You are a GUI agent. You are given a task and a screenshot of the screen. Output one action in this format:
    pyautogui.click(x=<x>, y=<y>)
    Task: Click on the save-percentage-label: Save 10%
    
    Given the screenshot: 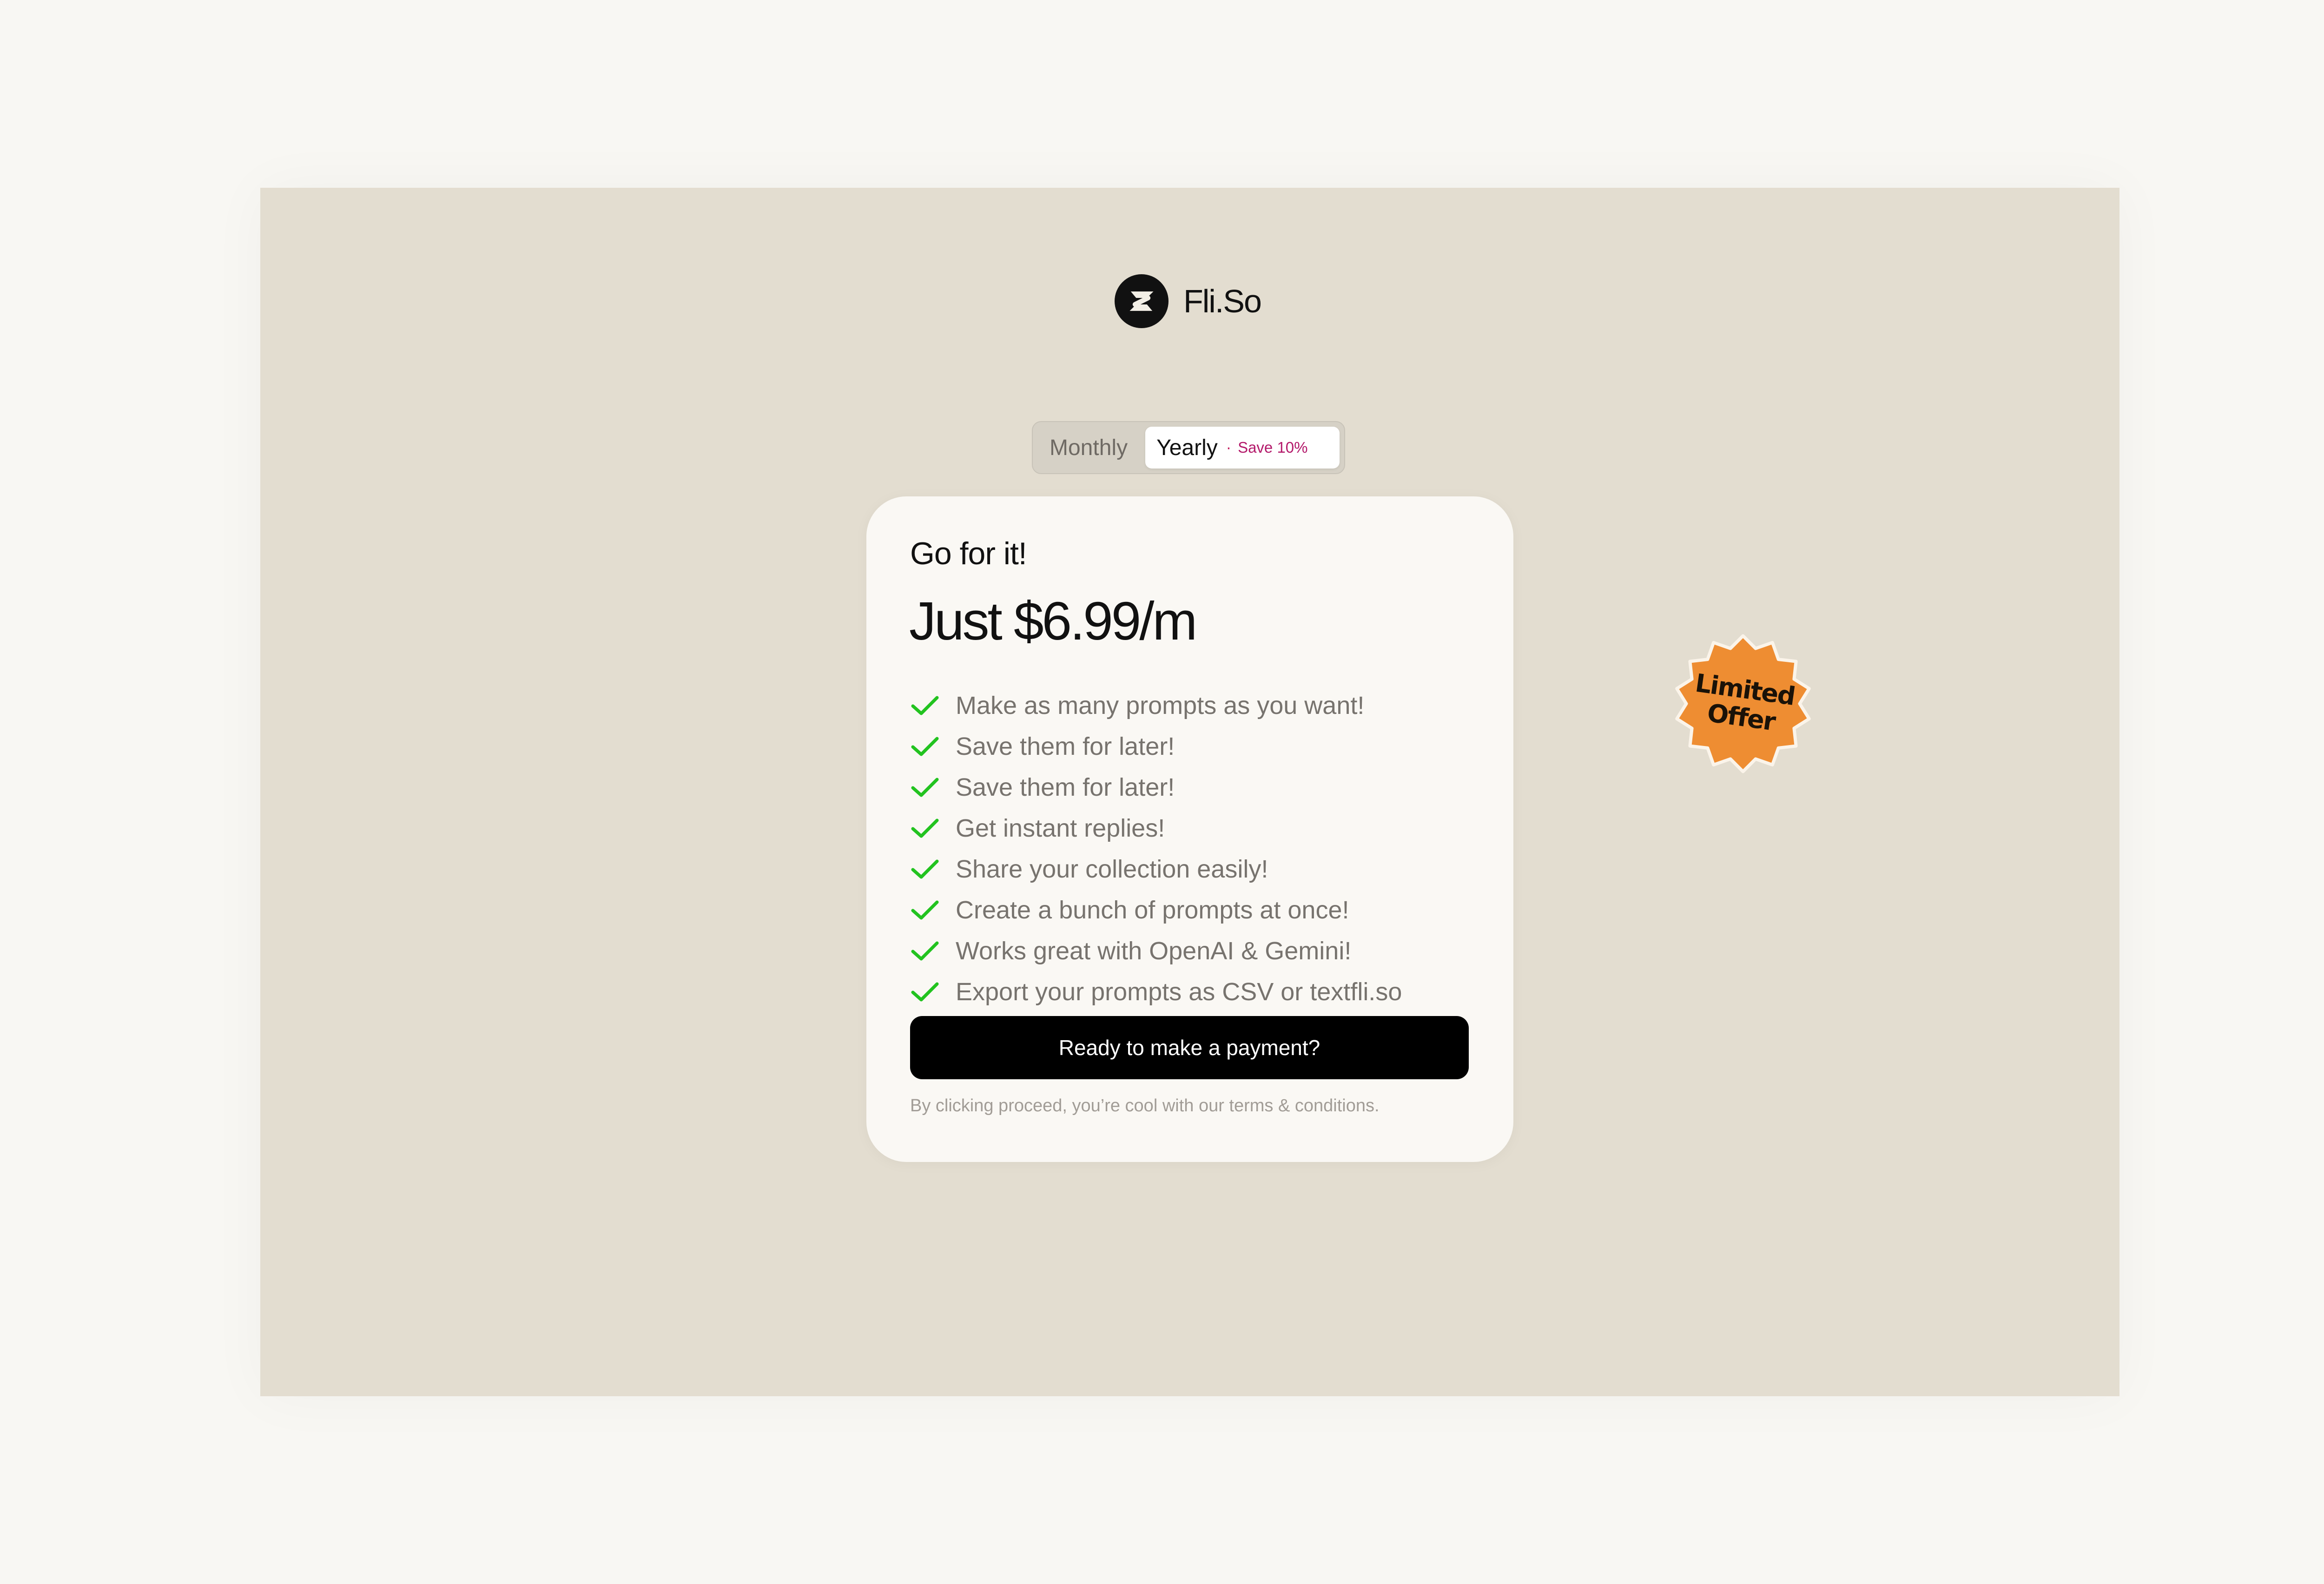 What is the action you would take?
    pyautogui.click(x=1273, y=447)
    